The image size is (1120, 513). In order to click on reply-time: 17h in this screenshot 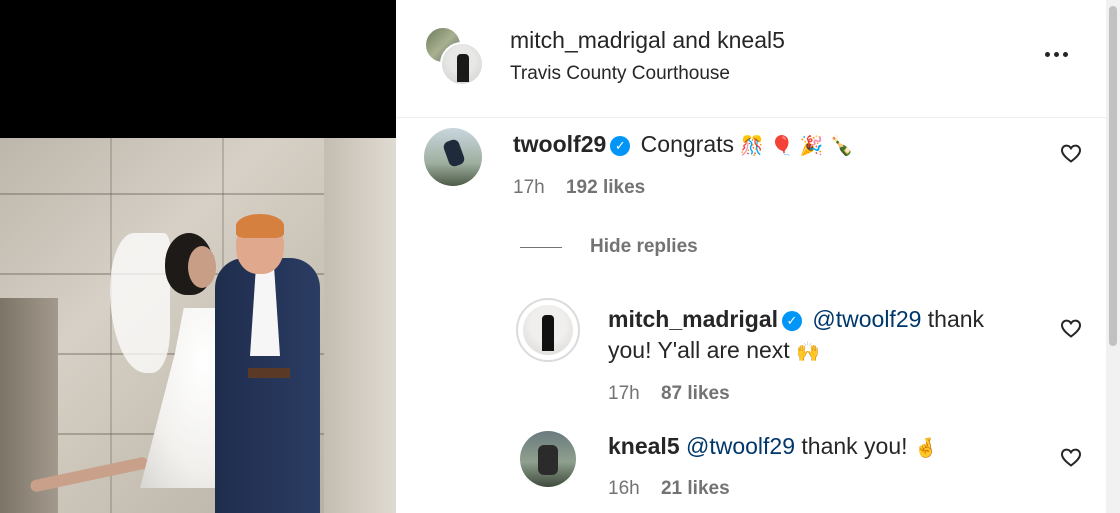, I will do `click(624, 393)`.